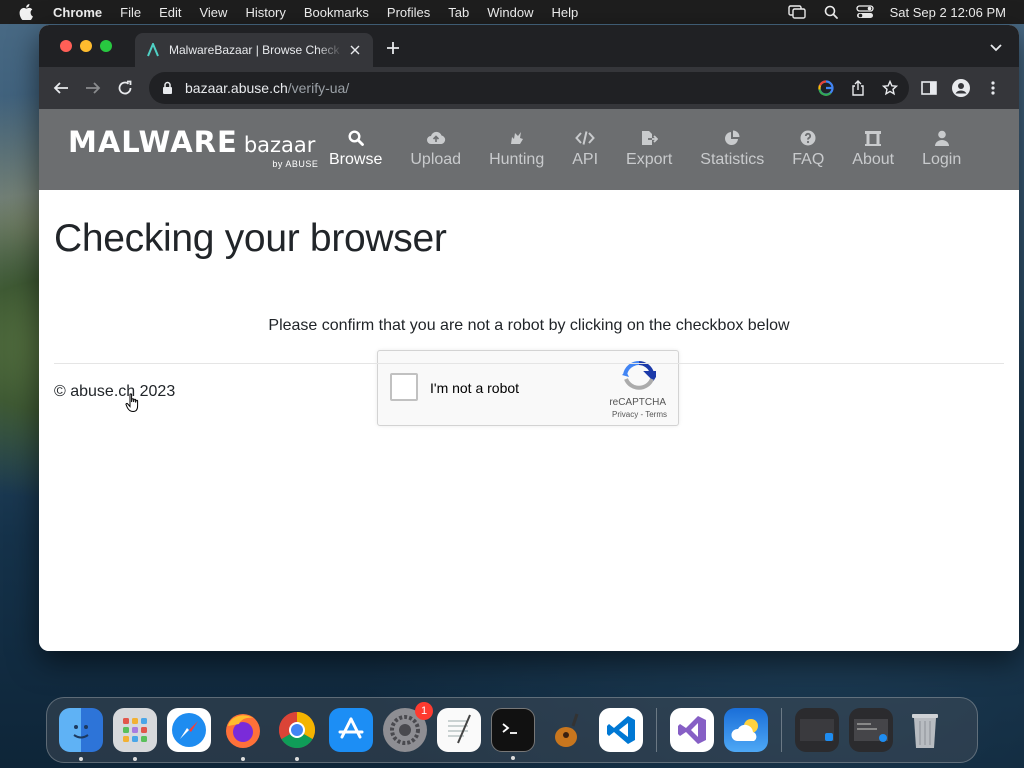 The width and height of the screenshot is (1024, 768). I want to click on hand-pointer-cursor-icon, so click(132, 403).